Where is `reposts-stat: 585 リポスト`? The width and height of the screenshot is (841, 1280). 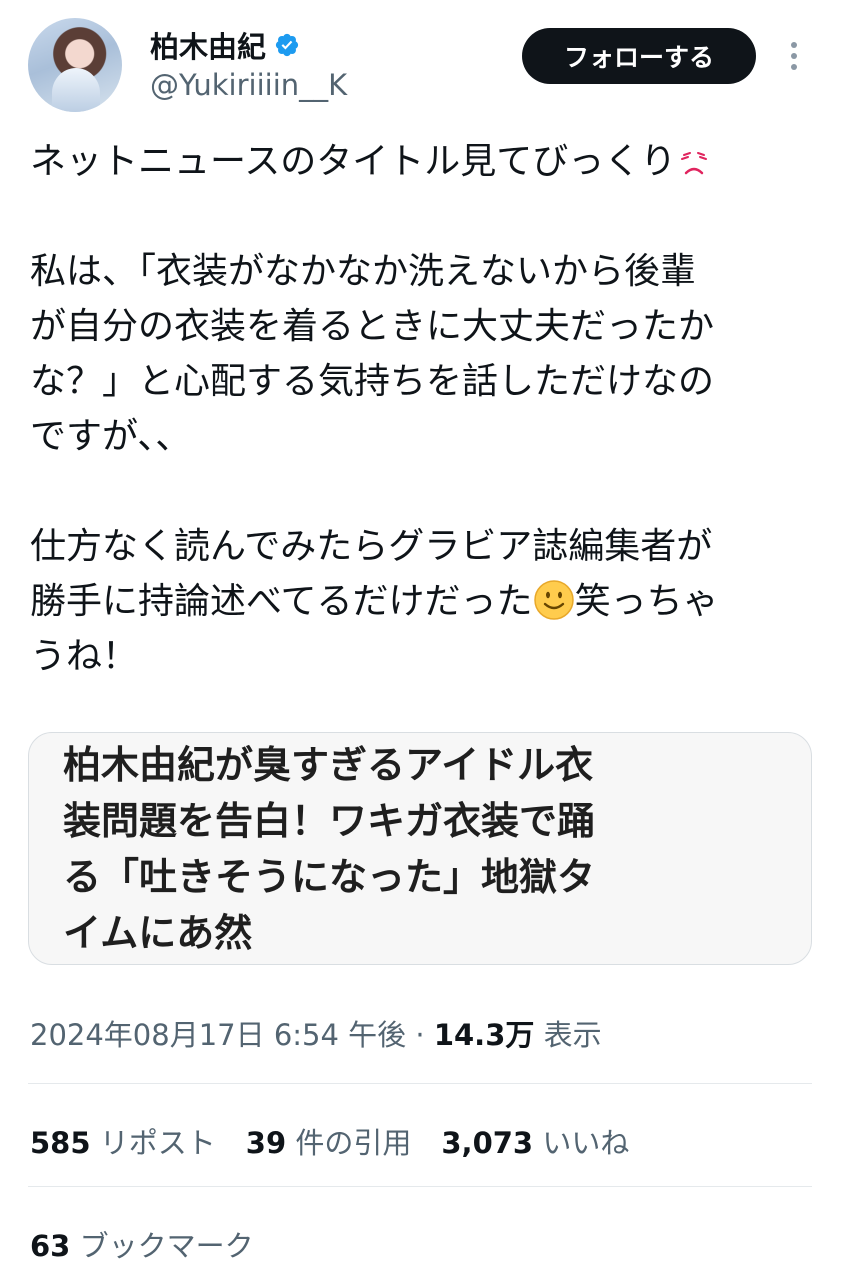
reposts-stat: 585 リポスト is located at coordinates (123, 1141).